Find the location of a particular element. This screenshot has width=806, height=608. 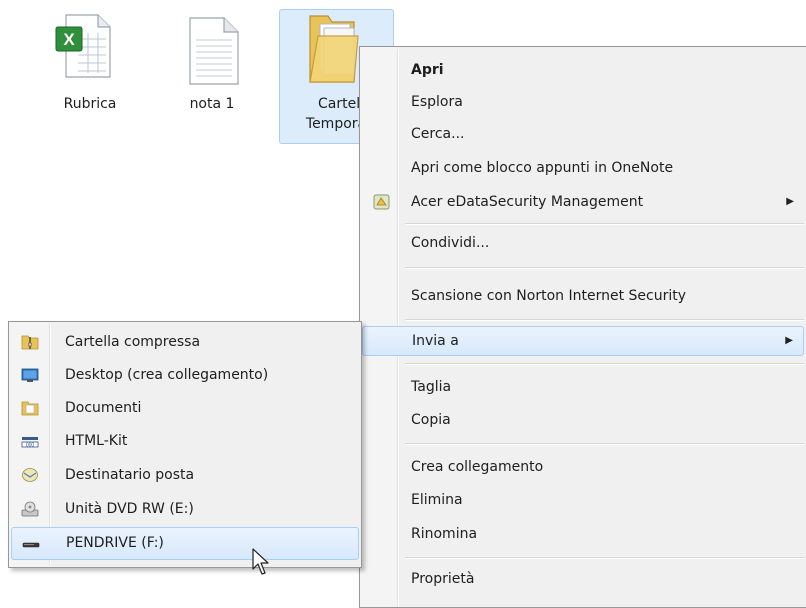

menu-item-label: Esplora is located at coordinates (437, 102).